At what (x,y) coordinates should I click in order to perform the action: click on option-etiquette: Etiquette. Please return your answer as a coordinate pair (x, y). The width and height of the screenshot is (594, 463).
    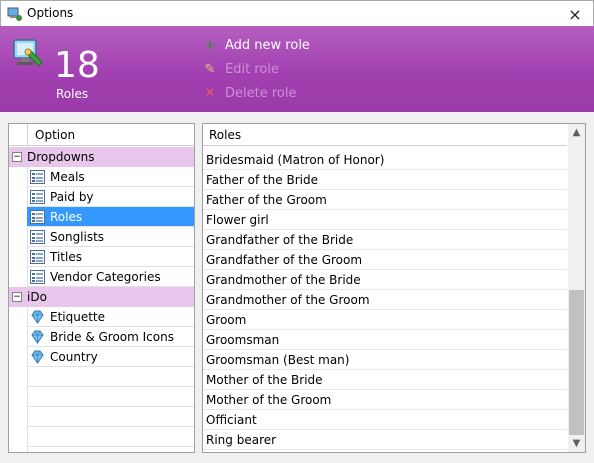
    Looking at the image, I should click on (110, 317).